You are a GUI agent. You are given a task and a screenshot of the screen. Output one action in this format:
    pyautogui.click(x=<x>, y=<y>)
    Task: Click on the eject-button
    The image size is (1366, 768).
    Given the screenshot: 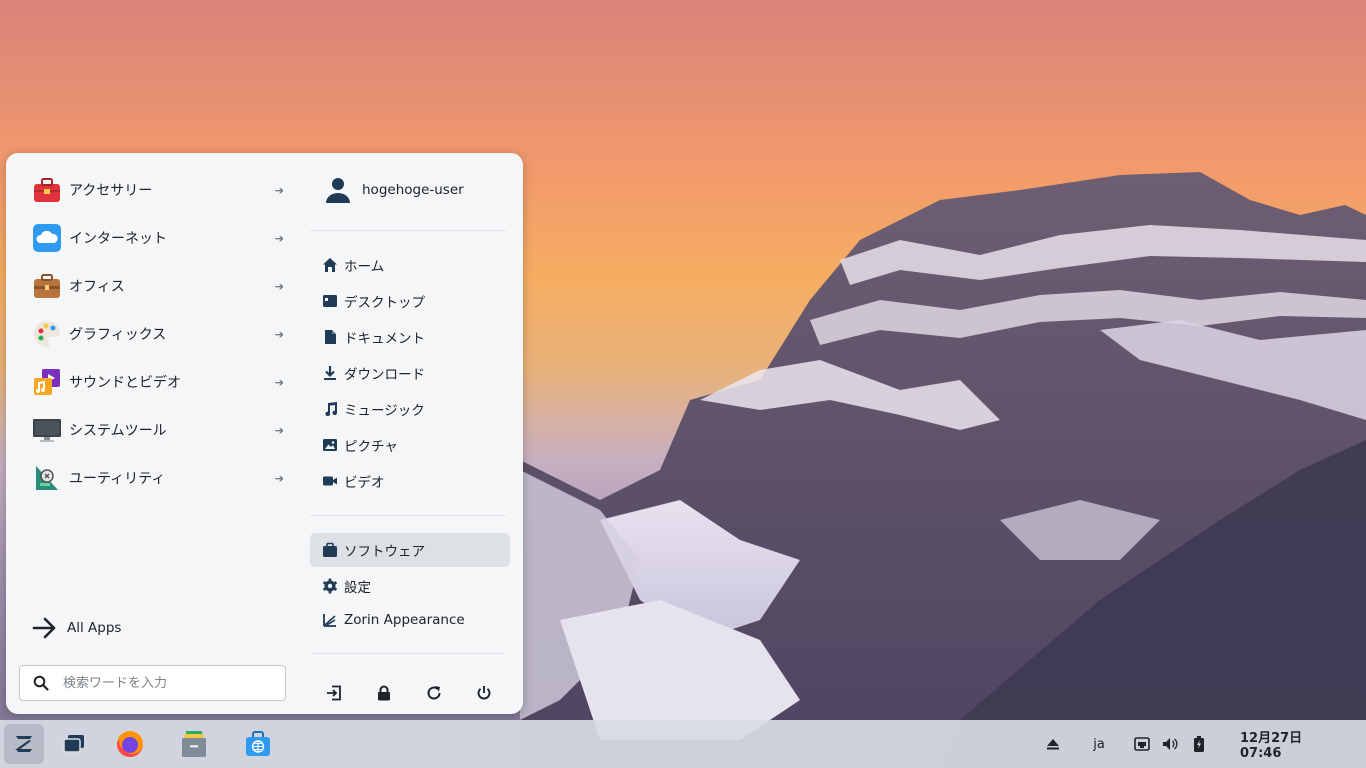 What is the action you would take?
    pyautogui.click(x=1053, y=744)
    